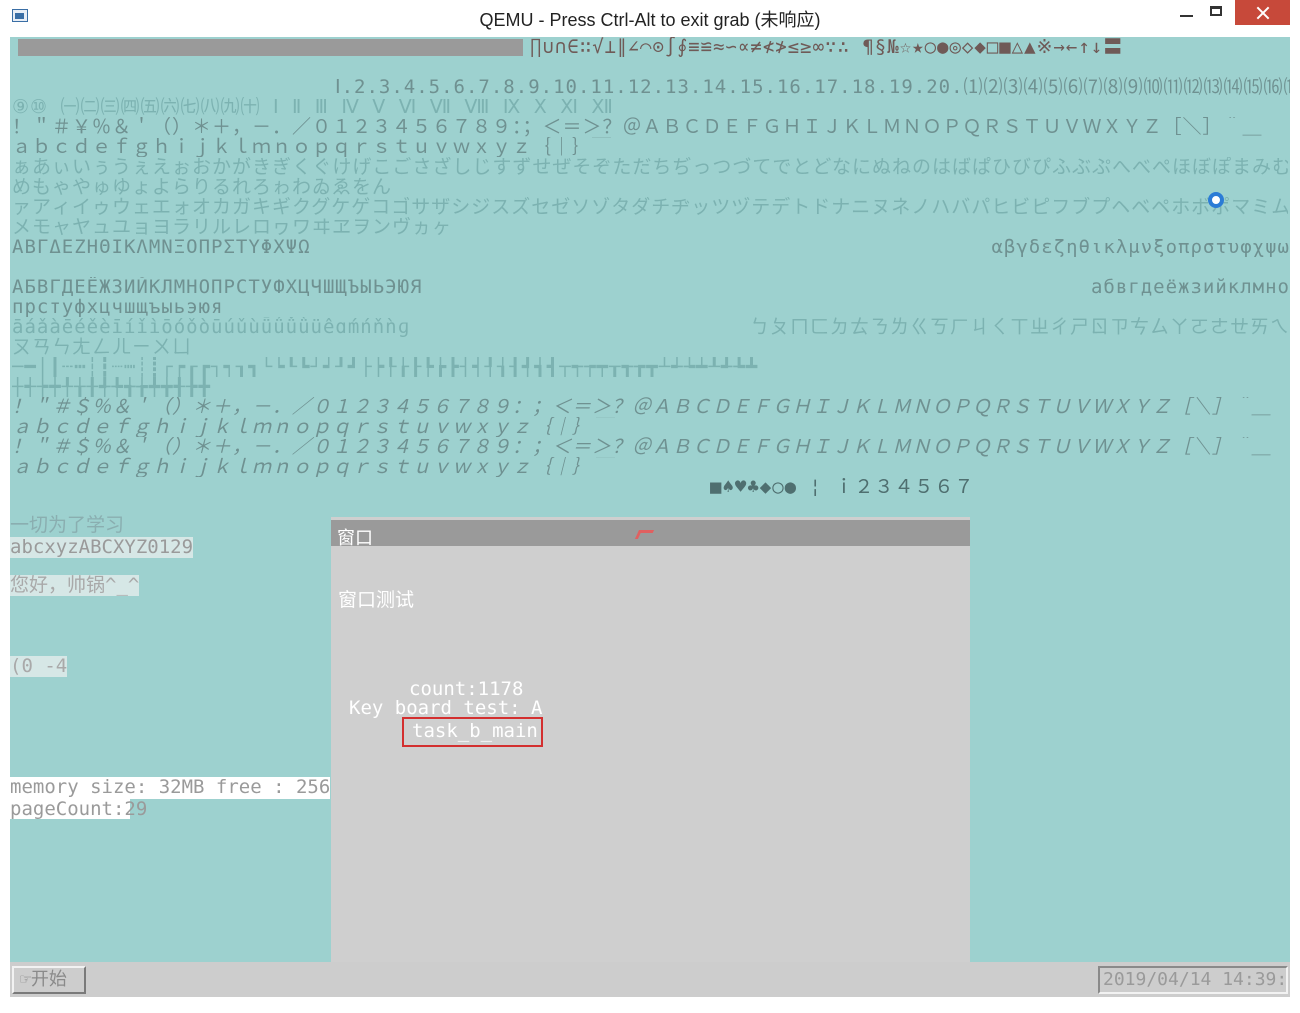  I want to click on font-row-cyrillic-lower-2: прстуфхцчшщъыьэюя, so click(118, 307).